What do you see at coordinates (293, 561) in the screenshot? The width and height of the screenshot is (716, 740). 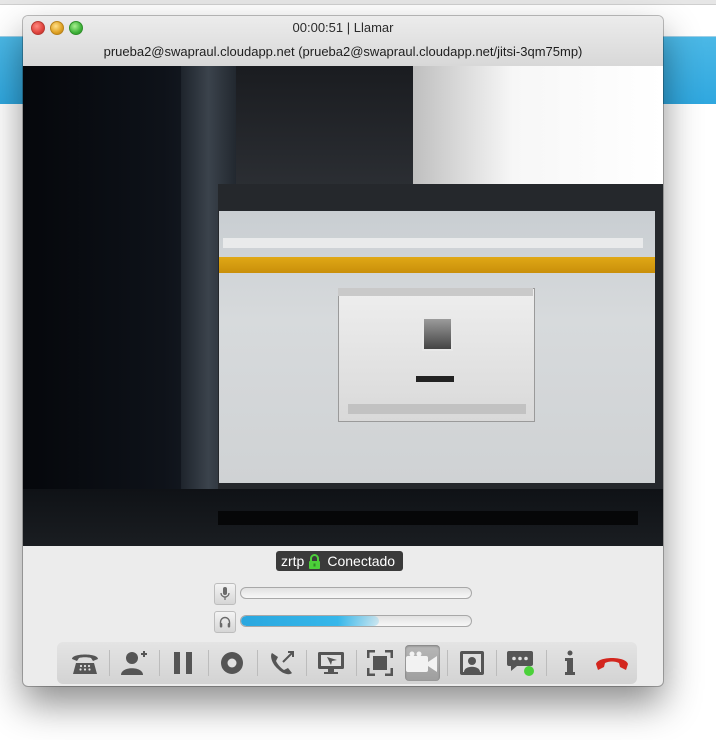 I see `security-protocol-label: zrtp` at bounding box center [293, 561].